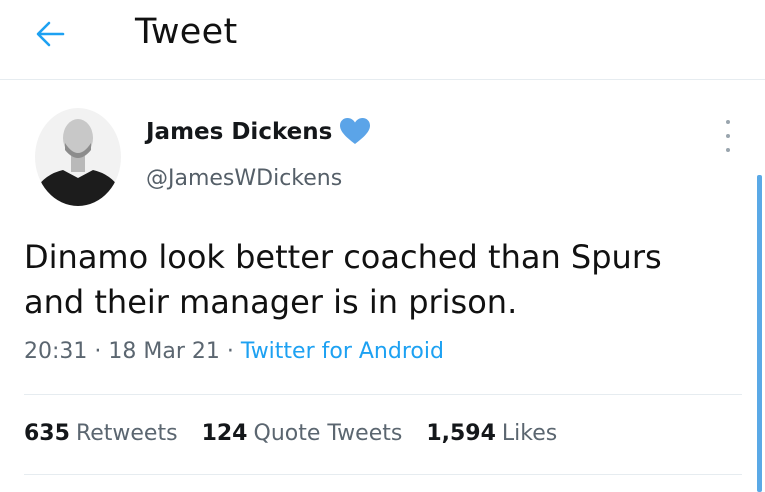 The width and height of the screenshot is (765, 492). I want to click on likes-label: Likes, so click(529, 433).